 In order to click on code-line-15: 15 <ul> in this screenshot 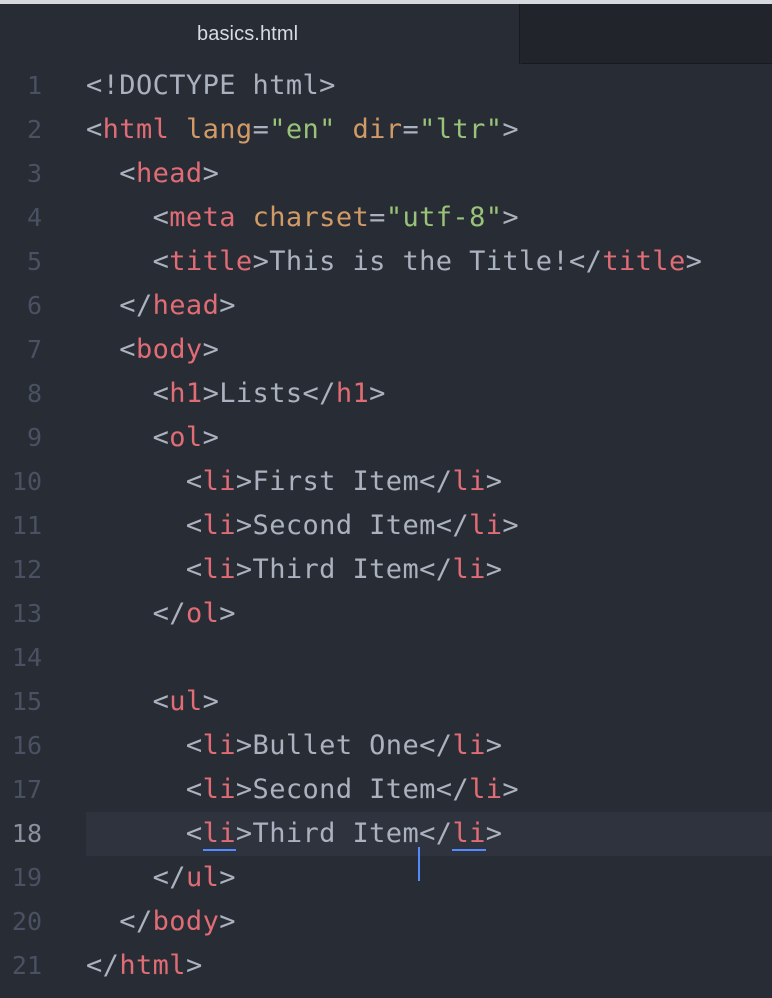, I will do `click(386, 702)`.